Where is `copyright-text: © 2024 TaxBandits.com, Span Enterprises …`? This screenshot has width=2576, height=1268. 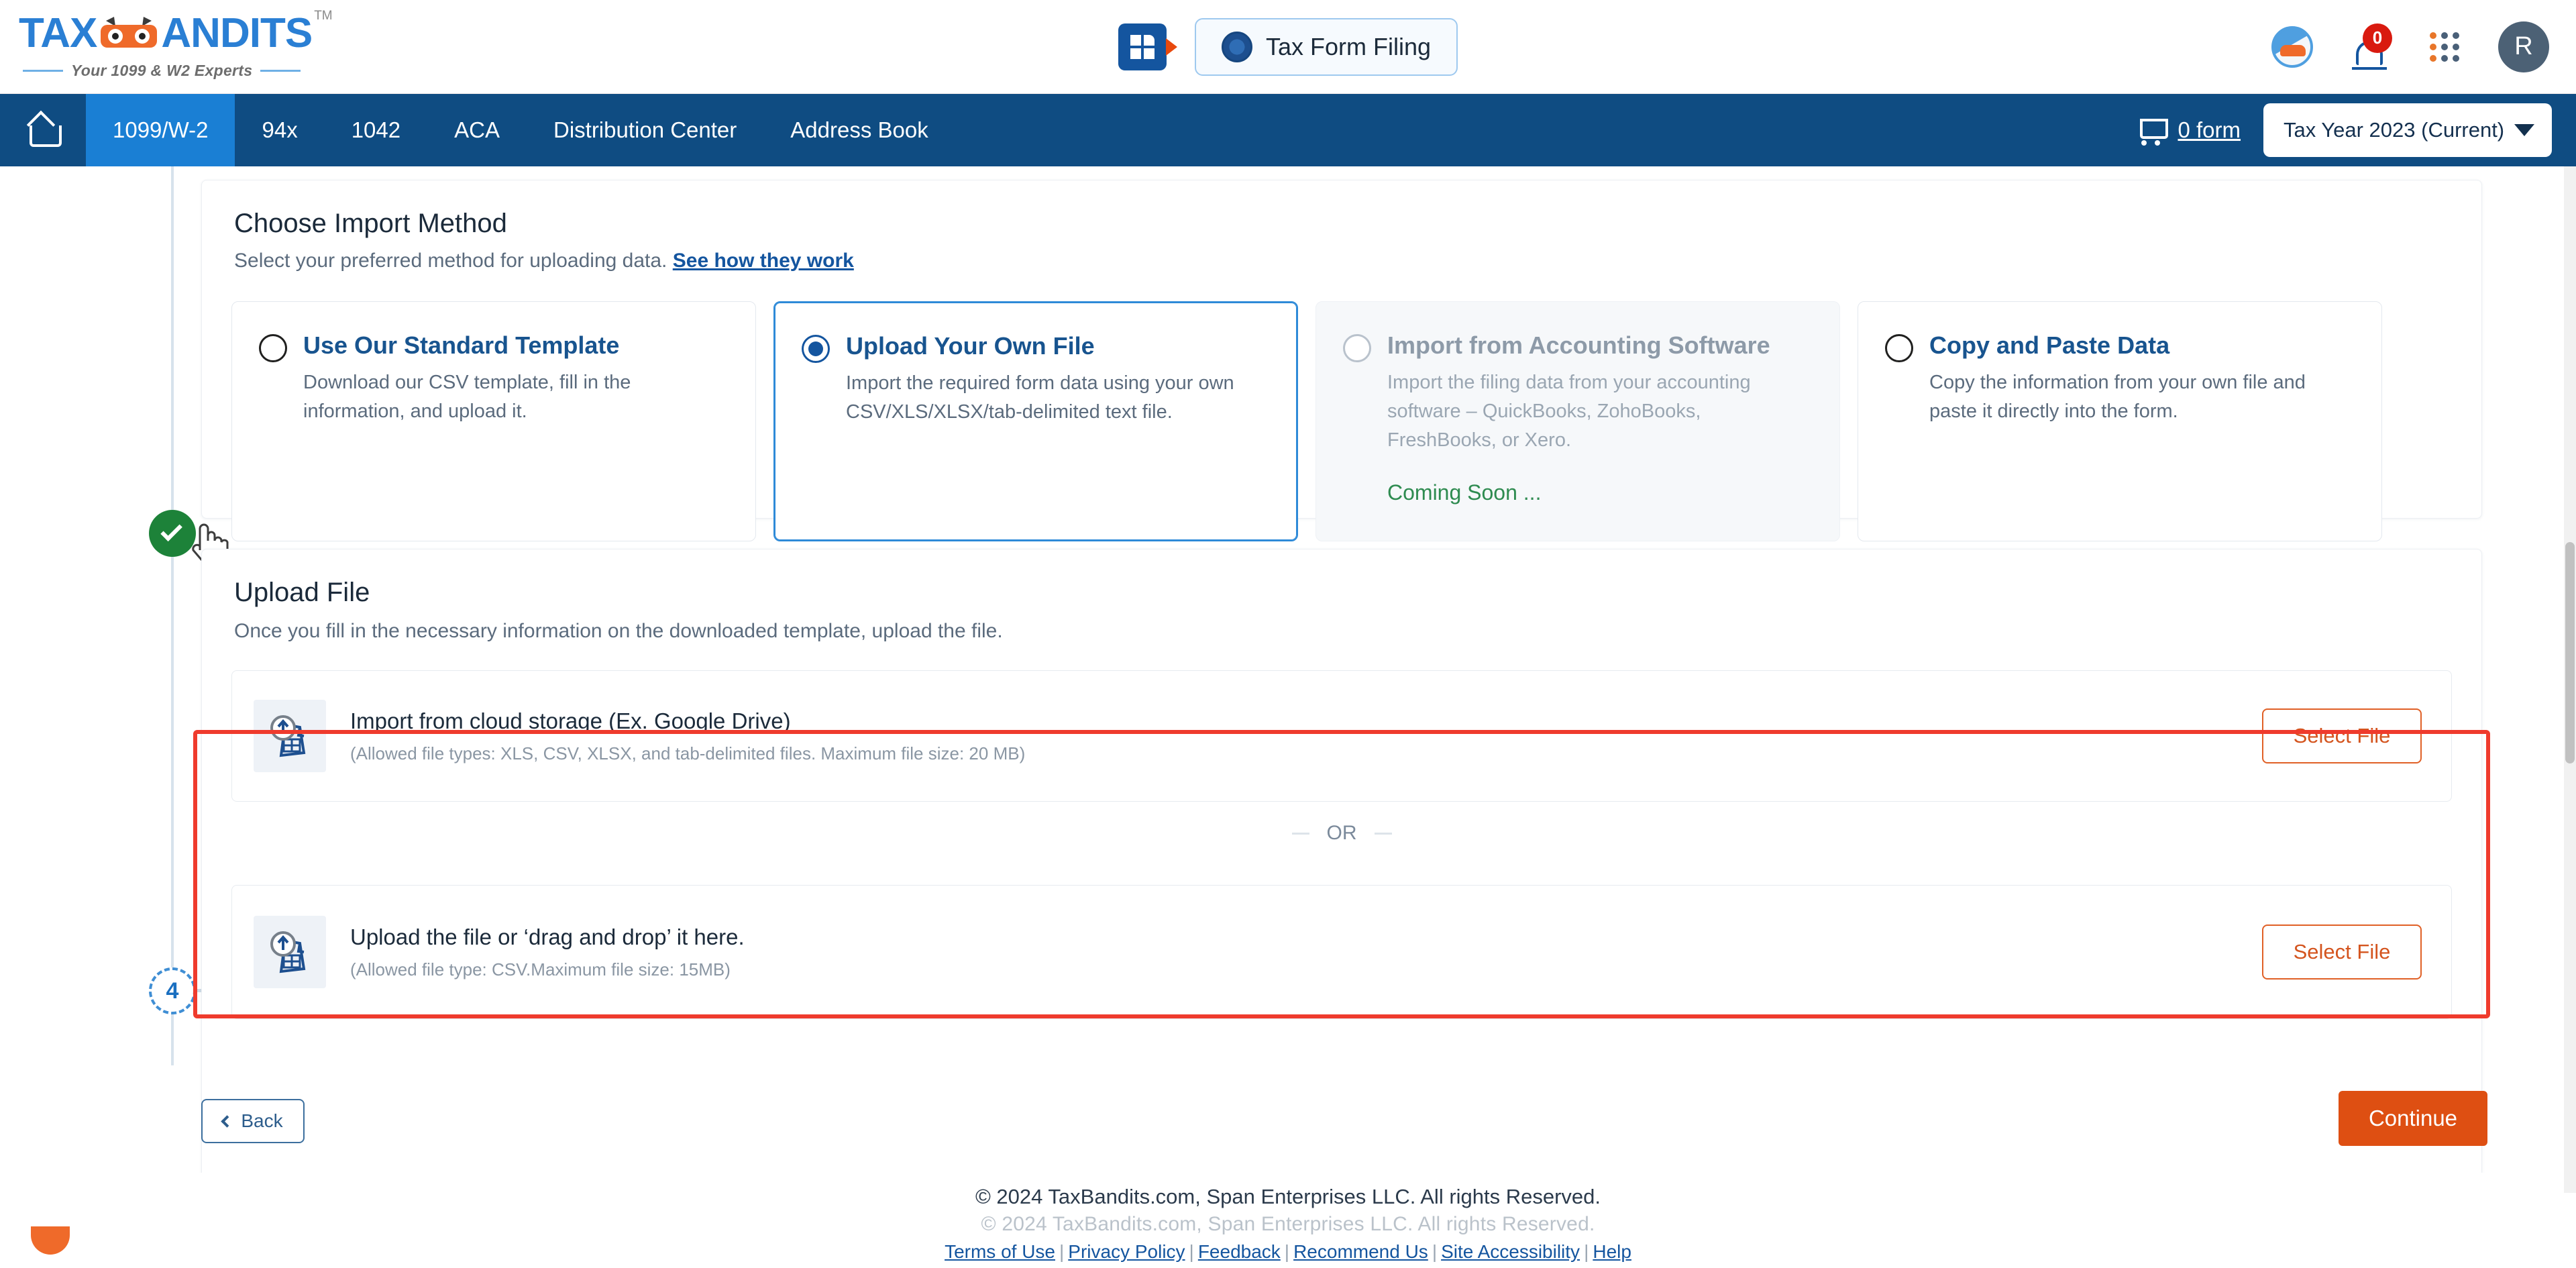 copyright-text: © 2024 TaxBandits.com, Span Enterprises … is located at coordinates (1288, 1196).